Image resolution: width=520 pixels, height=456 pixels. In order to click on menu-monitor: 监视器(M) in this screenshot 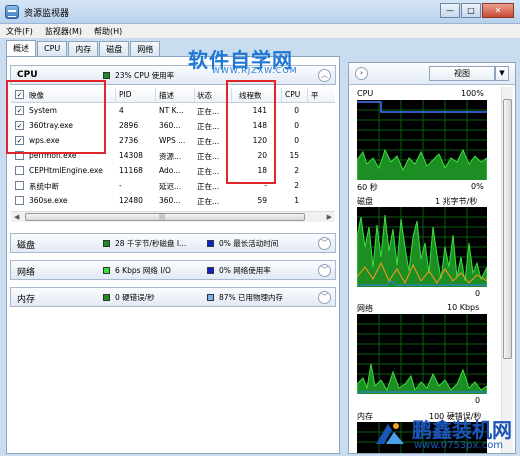, I will do `click(63, 31)`.